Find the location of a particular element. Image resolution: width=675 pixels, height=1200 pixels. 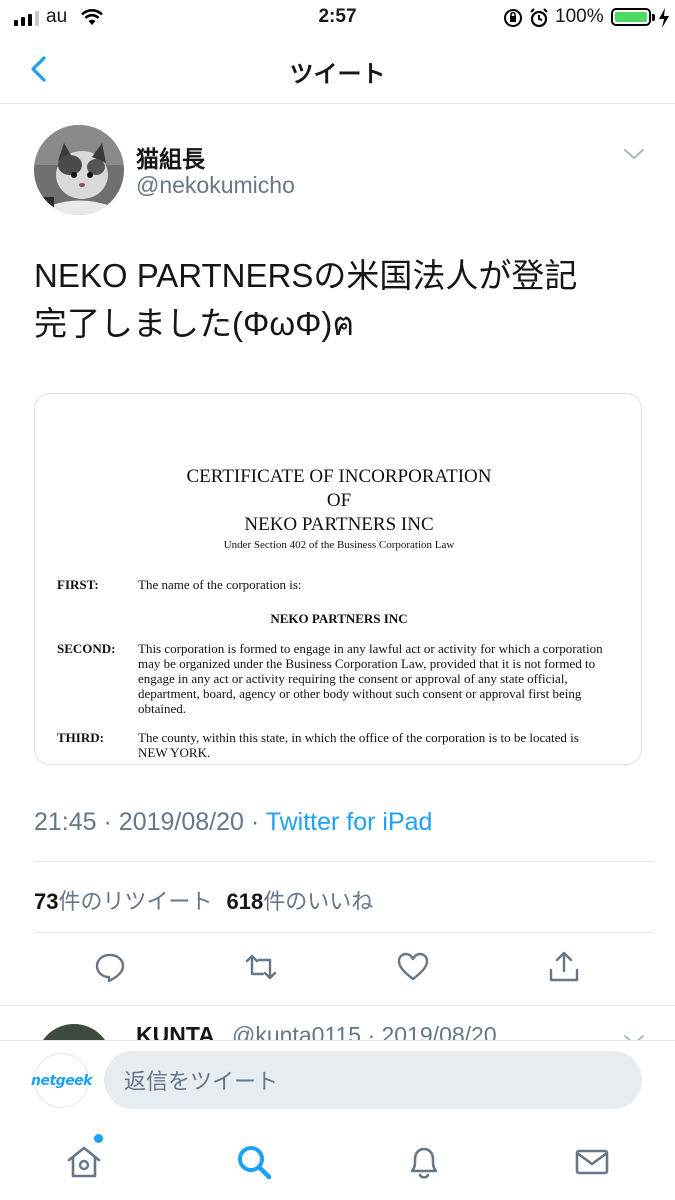

reply-input: 返信をツイート is located at coordinates (373, 1080).